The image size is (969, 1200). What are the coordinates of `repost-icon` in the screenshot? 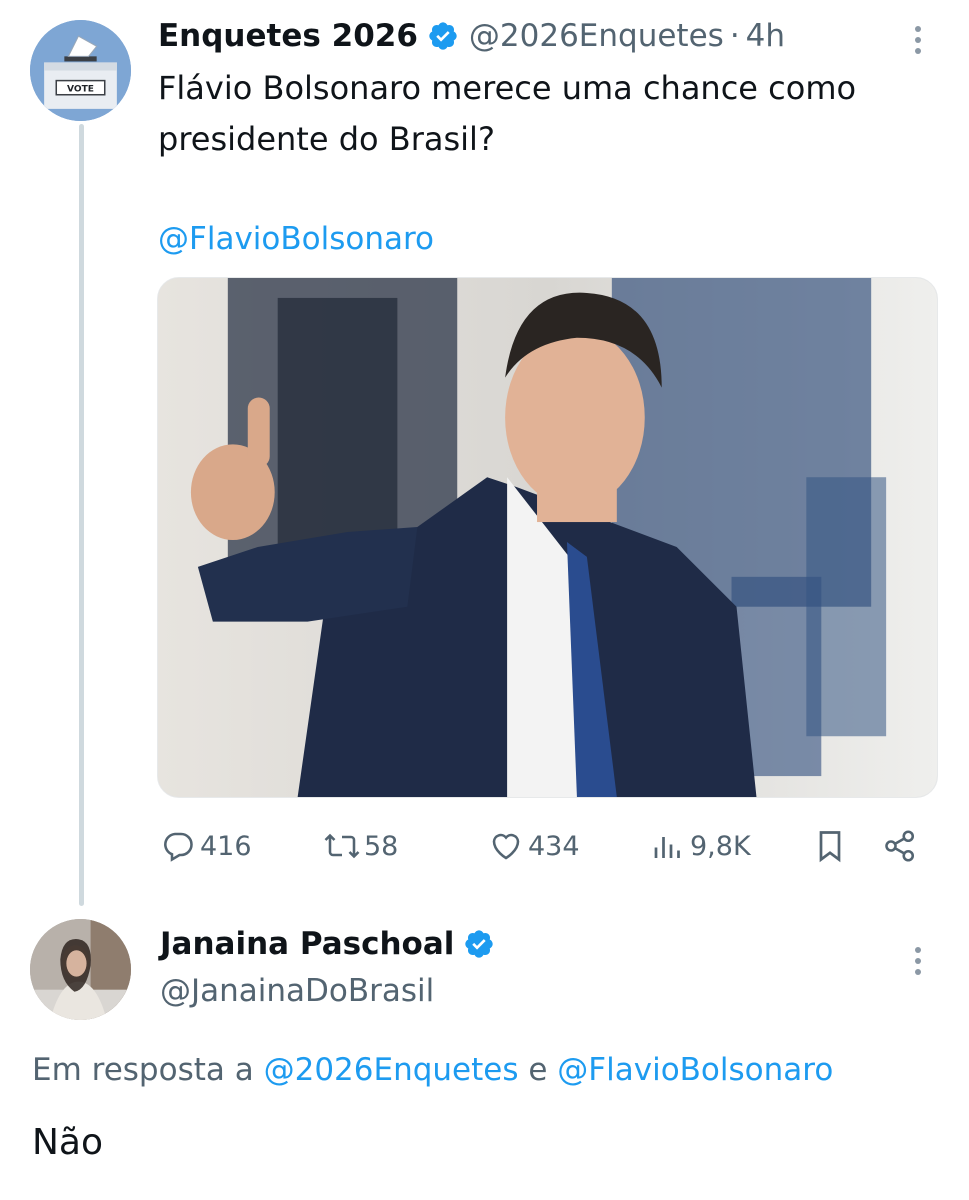 It's located at (342, 846).